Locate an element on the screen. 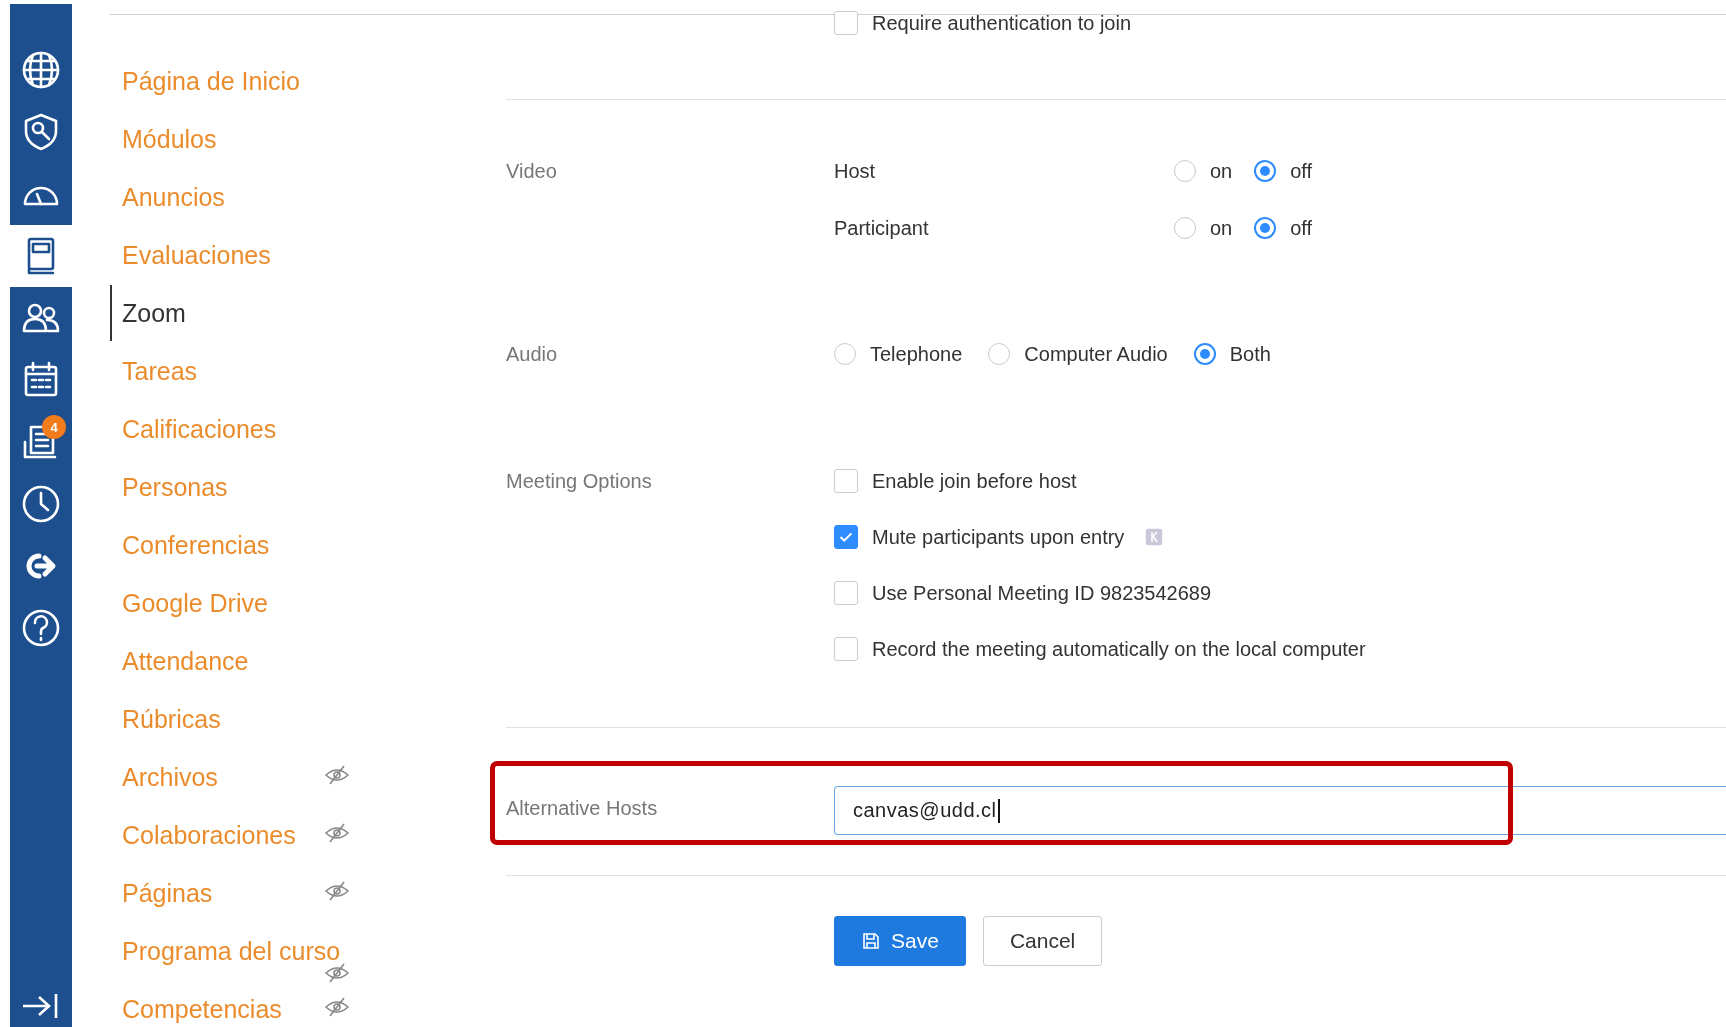  course-nav-link: Google Drive is located at coordinates (194, 603).